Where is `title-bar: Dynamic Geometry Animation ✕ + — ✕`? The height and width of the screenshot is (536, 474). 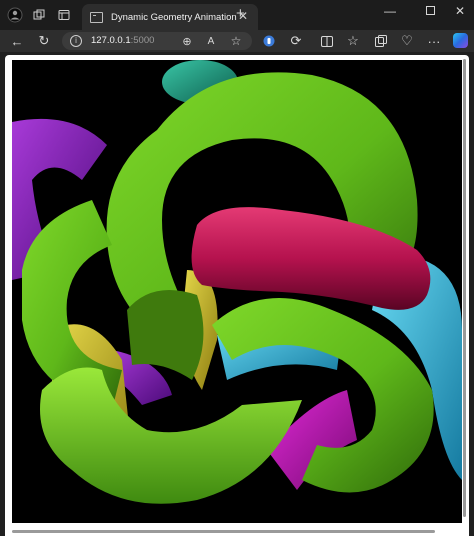
title-bar: Dynamic Geometry Animation ✕ + — ✕ is located at coordinates (237, 15).